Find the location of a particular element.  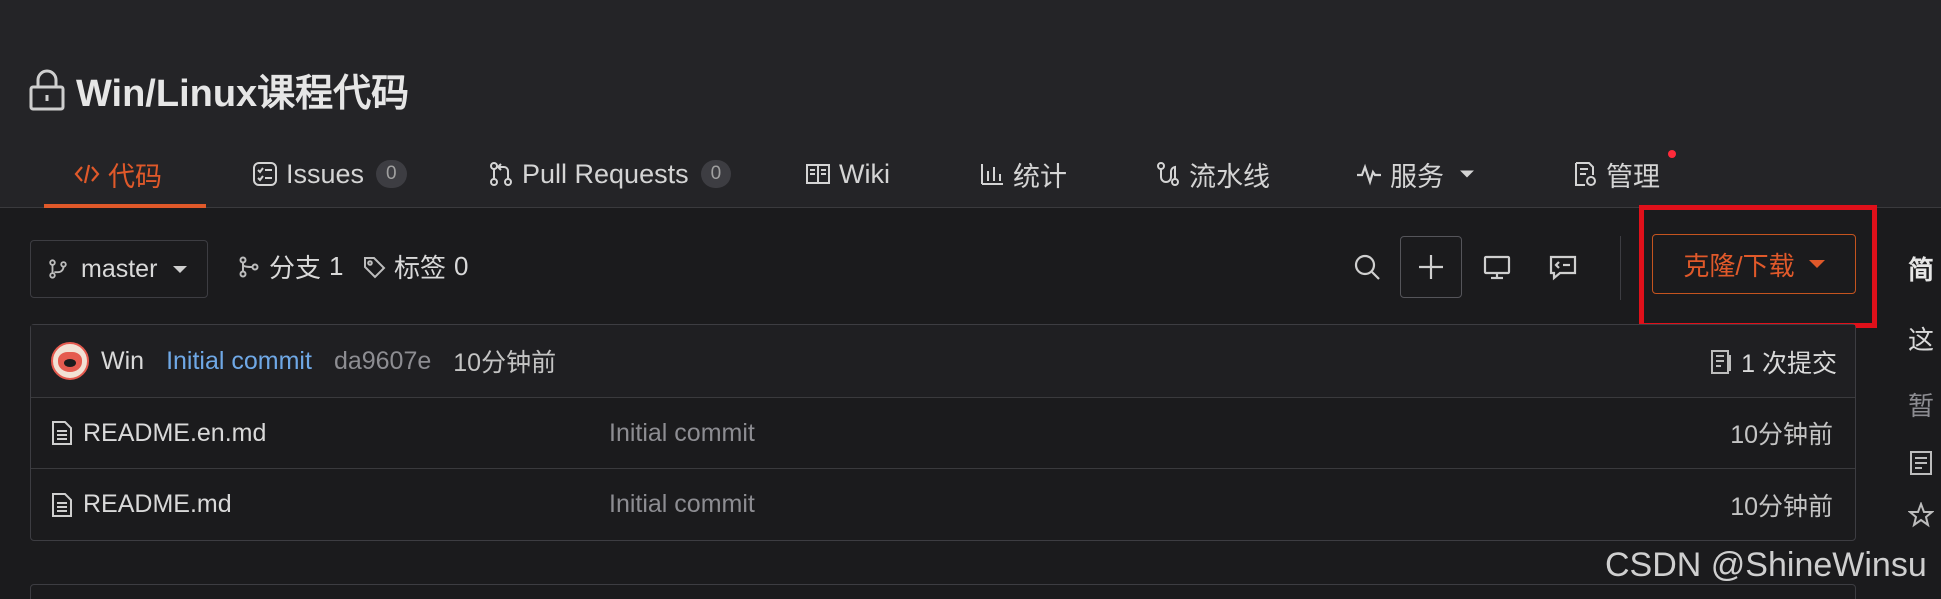

tab-services-label: 服务 is located at coordinates (1417, 176).